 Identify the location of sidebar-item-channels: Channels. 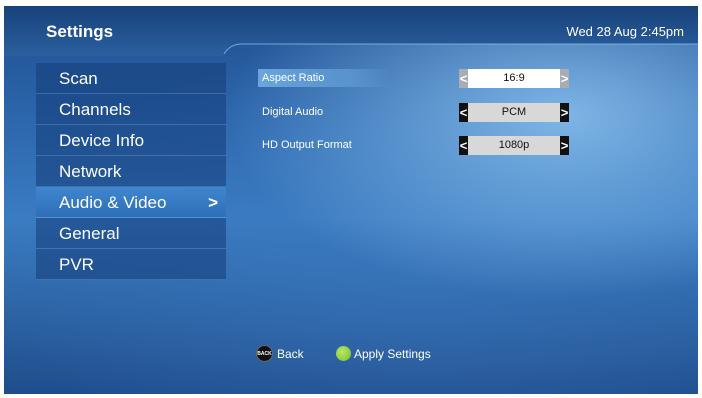
(131, 109).